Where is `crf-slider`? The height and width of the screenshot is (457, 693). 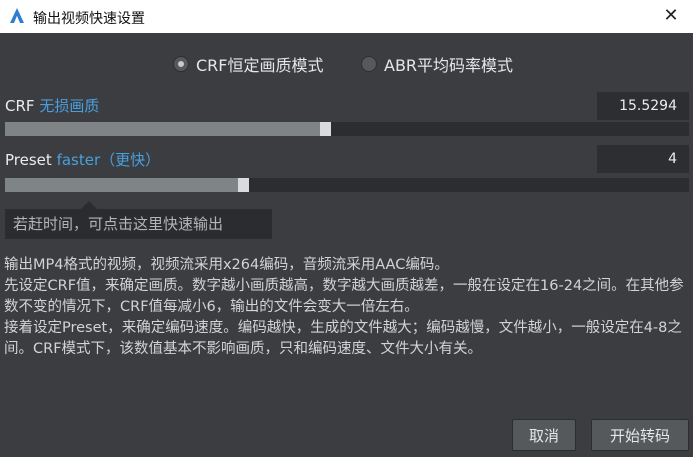
crf-slider is located at coordinates (347, 129).